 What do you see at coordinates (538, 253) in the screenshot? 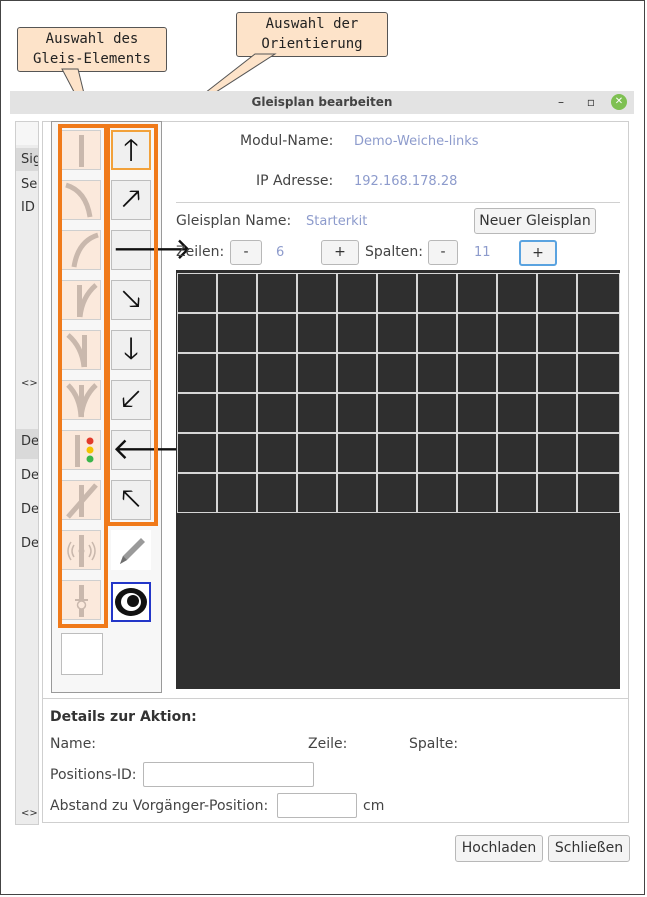
I see `columns-increase-button: +` at bounding box center [538, 253].